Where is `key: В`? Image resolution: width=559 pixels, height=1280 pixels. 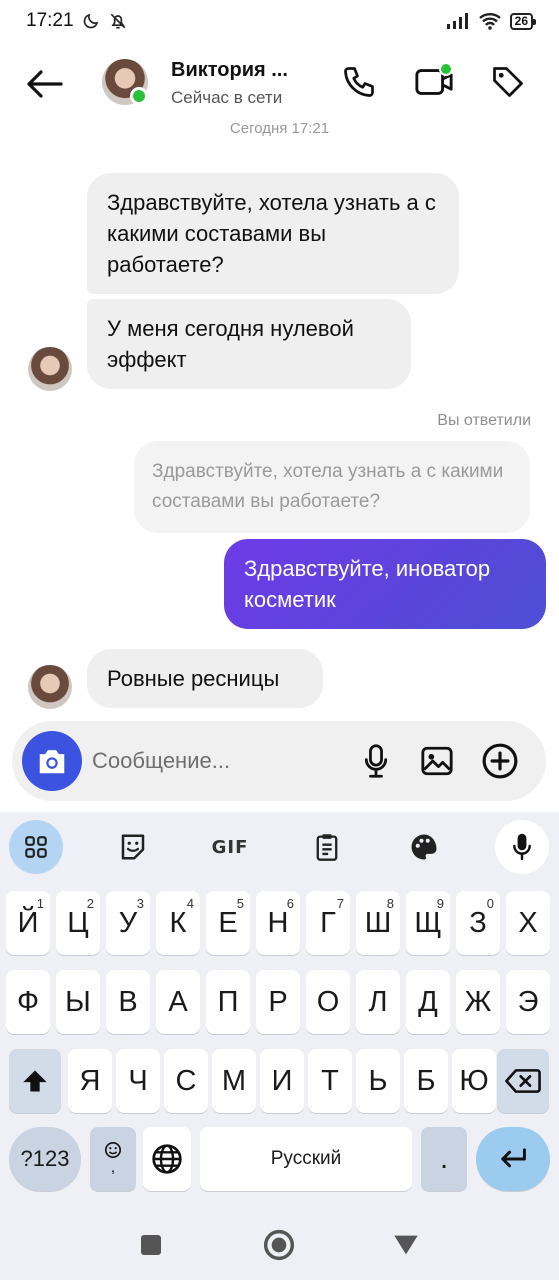
key: В is located at coordinates (128, 1002).